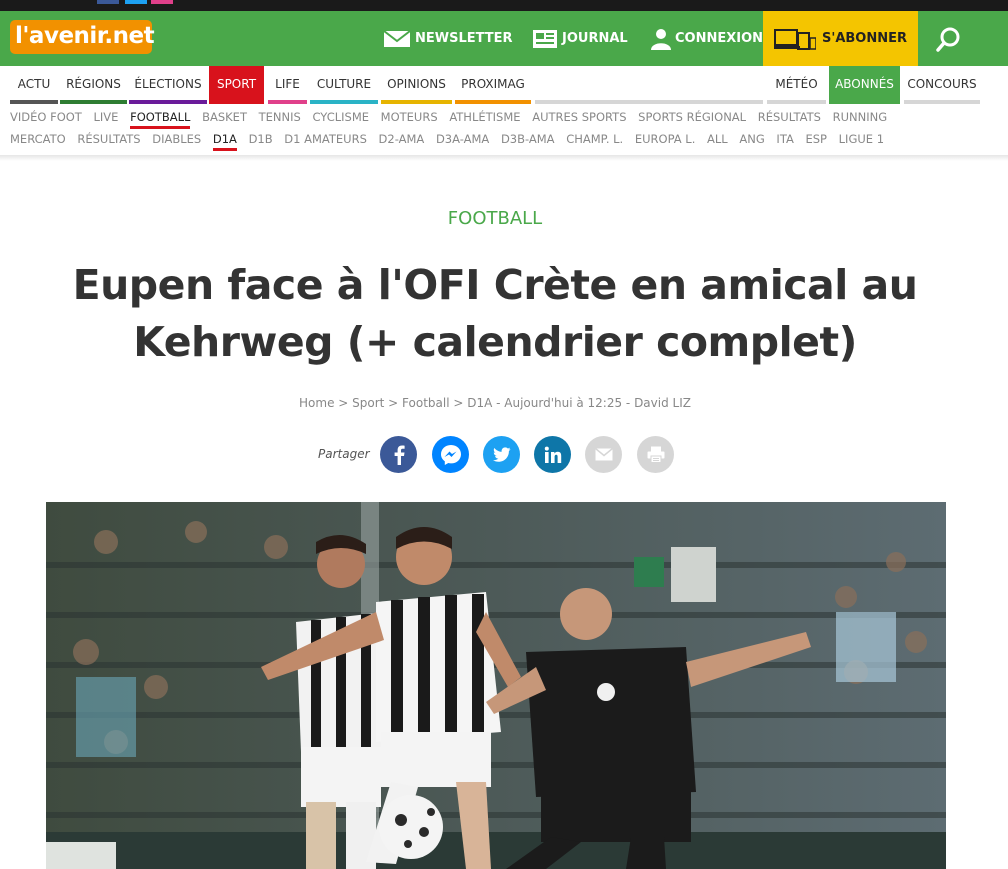 The width and height of the screenshot is (1008, 869). What do you see at coordinates (160, 119) in the screenshot?
I see `subnav-item-football: FOOTBALL` at bounding box center [160, 119].